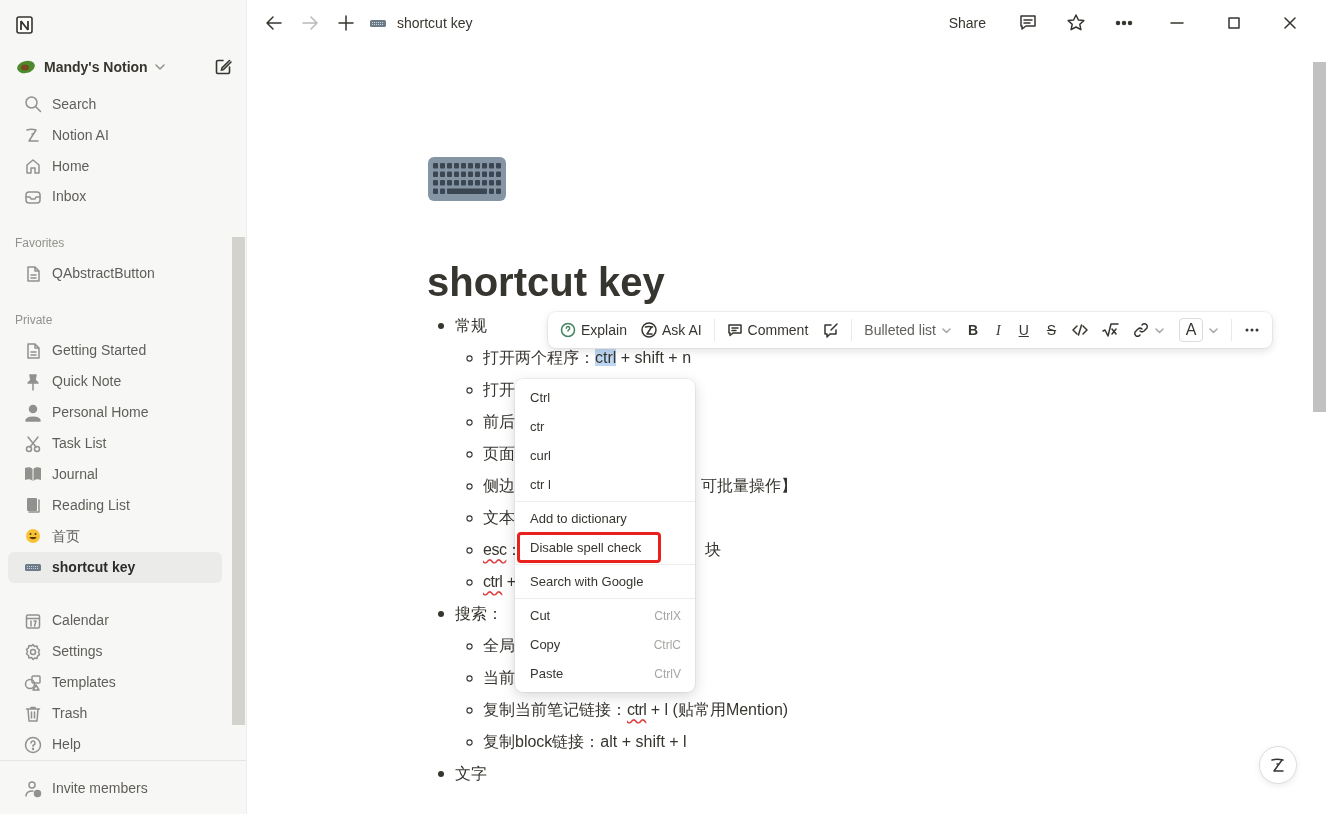 The image size is (1326, 814). Describe the element at coordinates (972, 330) in the screenshot. I see `bold-button: B` at that location.